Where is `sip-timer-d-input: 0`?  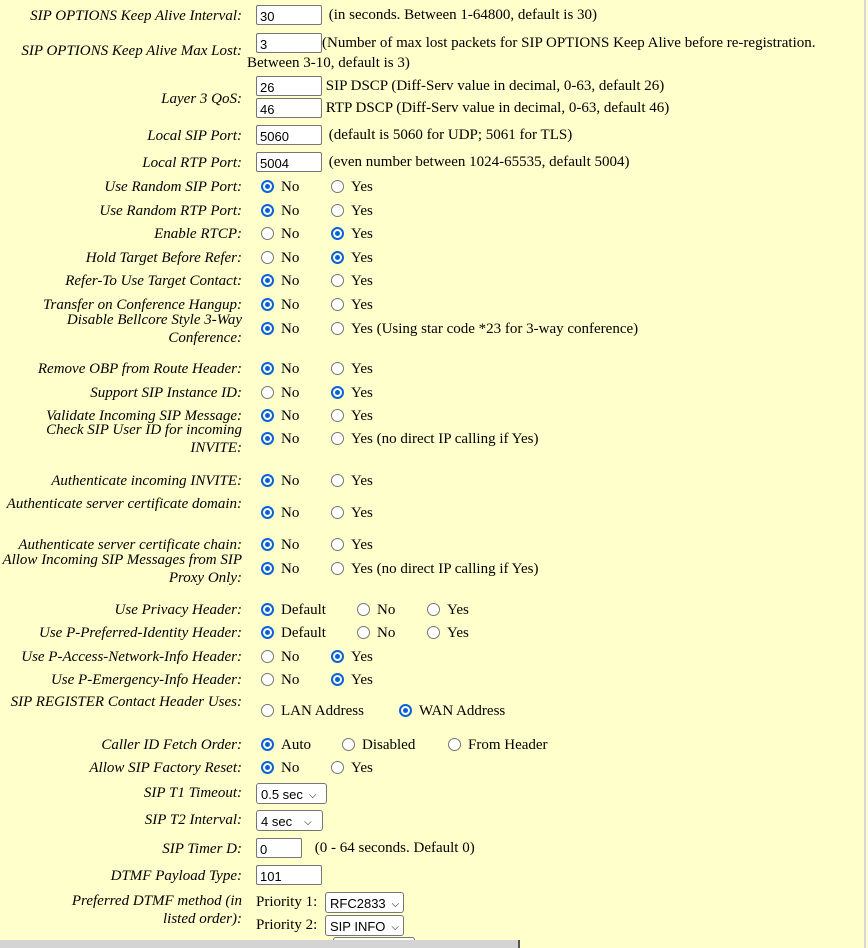
sip-timer-d-input: 0 is located at coordinates (279, 848).